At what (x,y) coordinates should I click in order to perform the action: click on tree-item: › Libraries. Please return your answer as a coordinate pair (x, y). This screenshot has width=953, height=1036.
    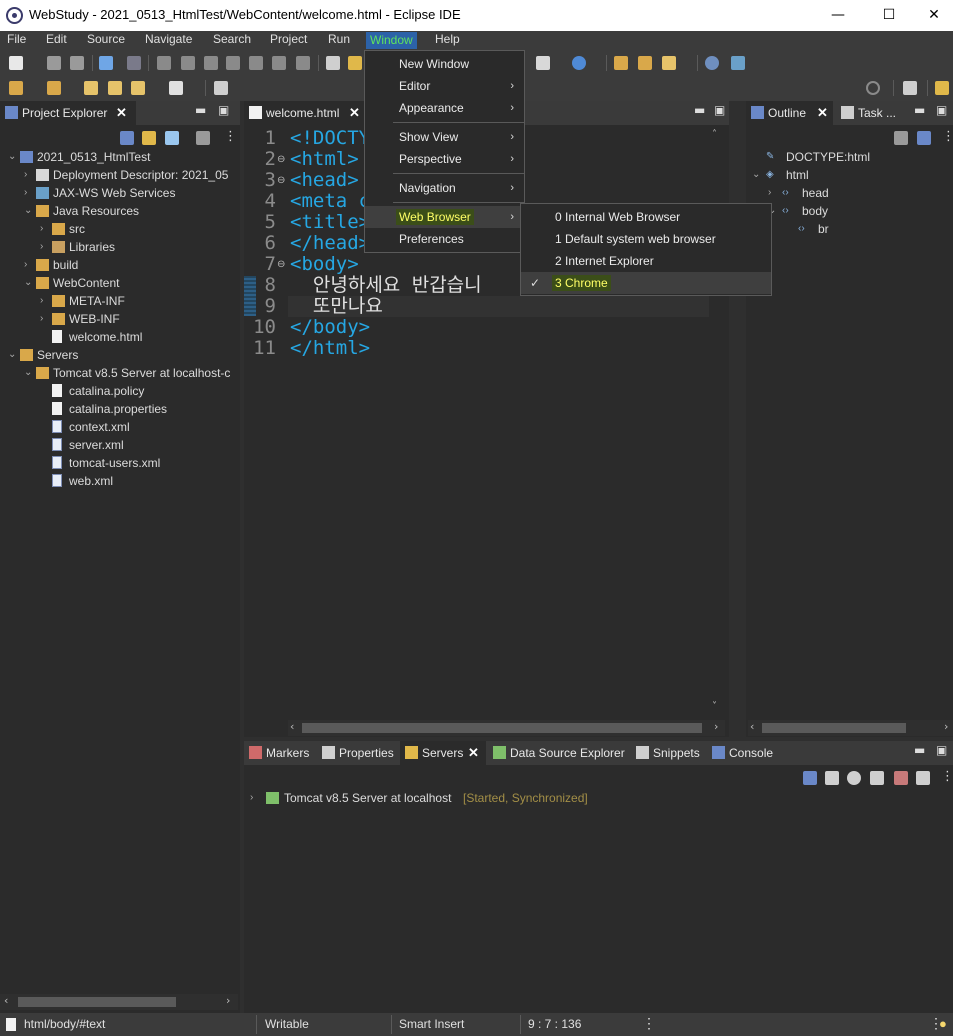
    Looking at the image, I should click on (120, 247).